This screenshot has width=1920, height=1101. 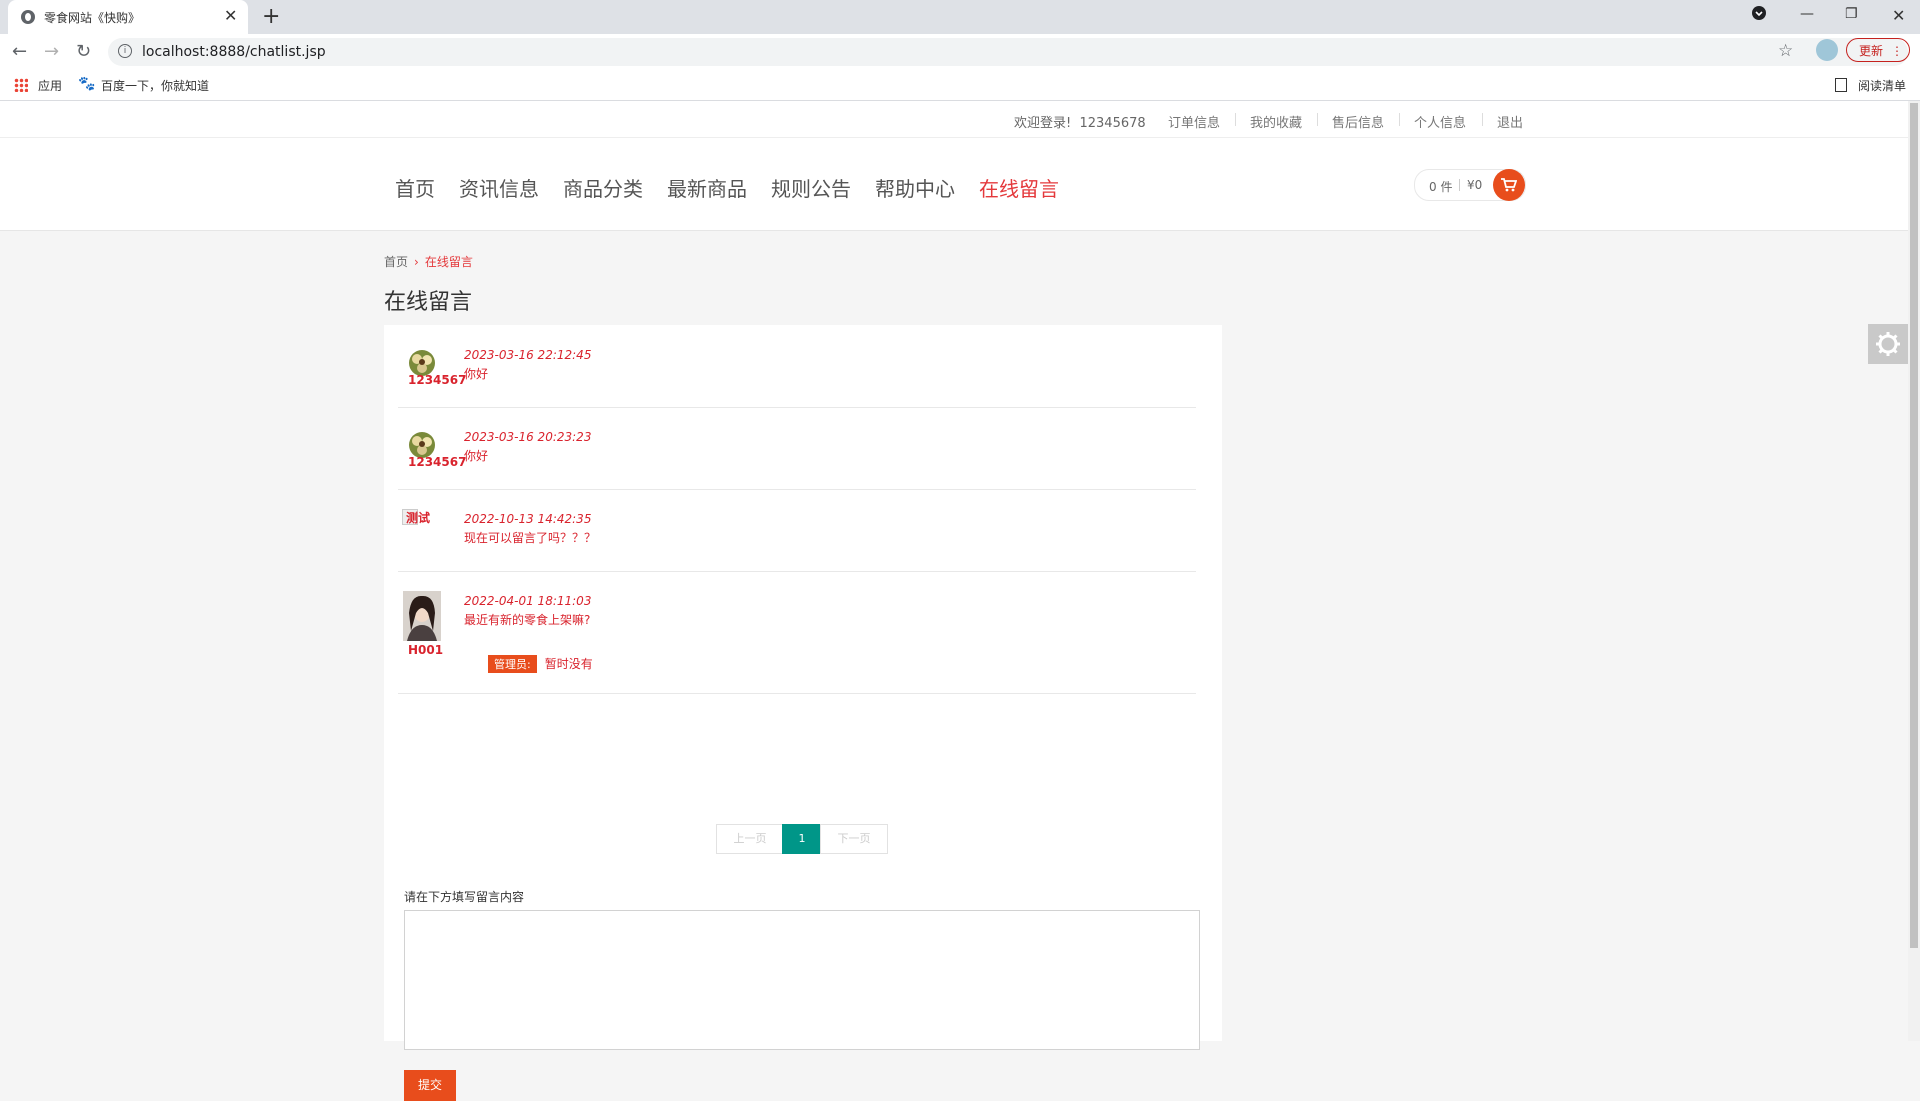 What do you see at coordinates (234, 52) in the screenshot?
I see `url-text: localhost:8888/chatlist.jsp` at bounding box center [234, 52].